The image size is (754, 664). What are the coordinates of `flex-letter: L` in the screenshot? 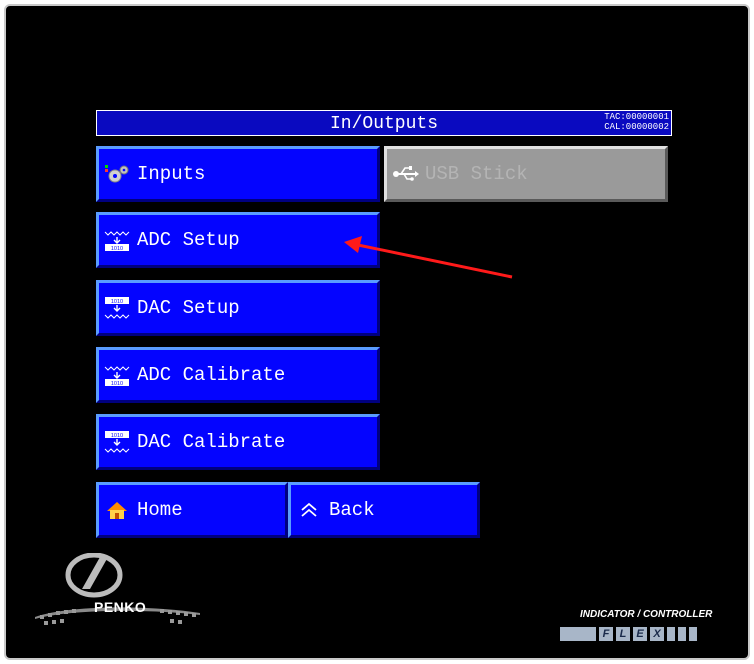 It's located at (623, 634).